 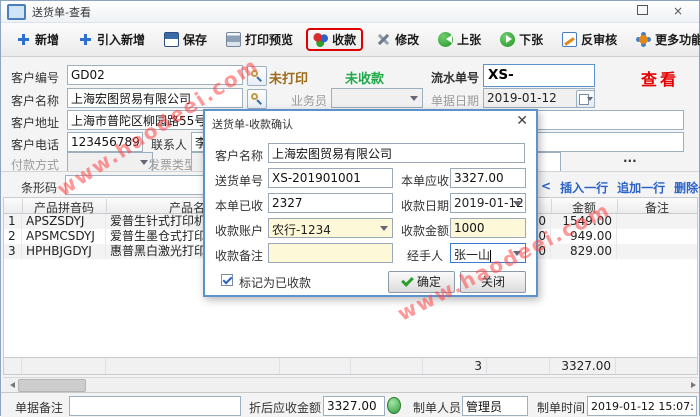 I want to click on delete-row-link: 删除一行, so click(x=687, y=187).